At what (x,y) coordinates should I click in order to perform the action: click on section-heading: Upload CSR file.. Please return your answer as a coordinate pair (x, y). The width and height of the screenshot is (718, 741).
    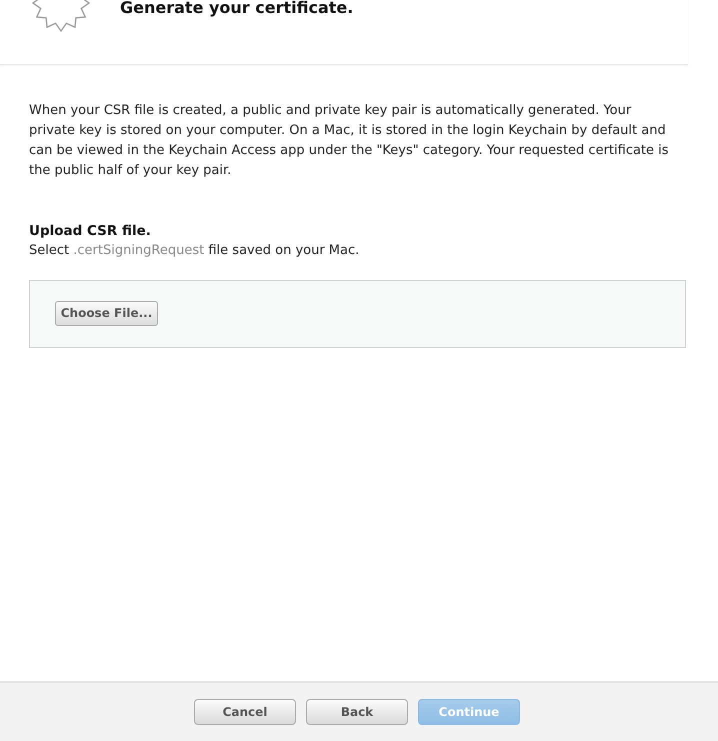
    Looking at the image, I should click on (90, 231).